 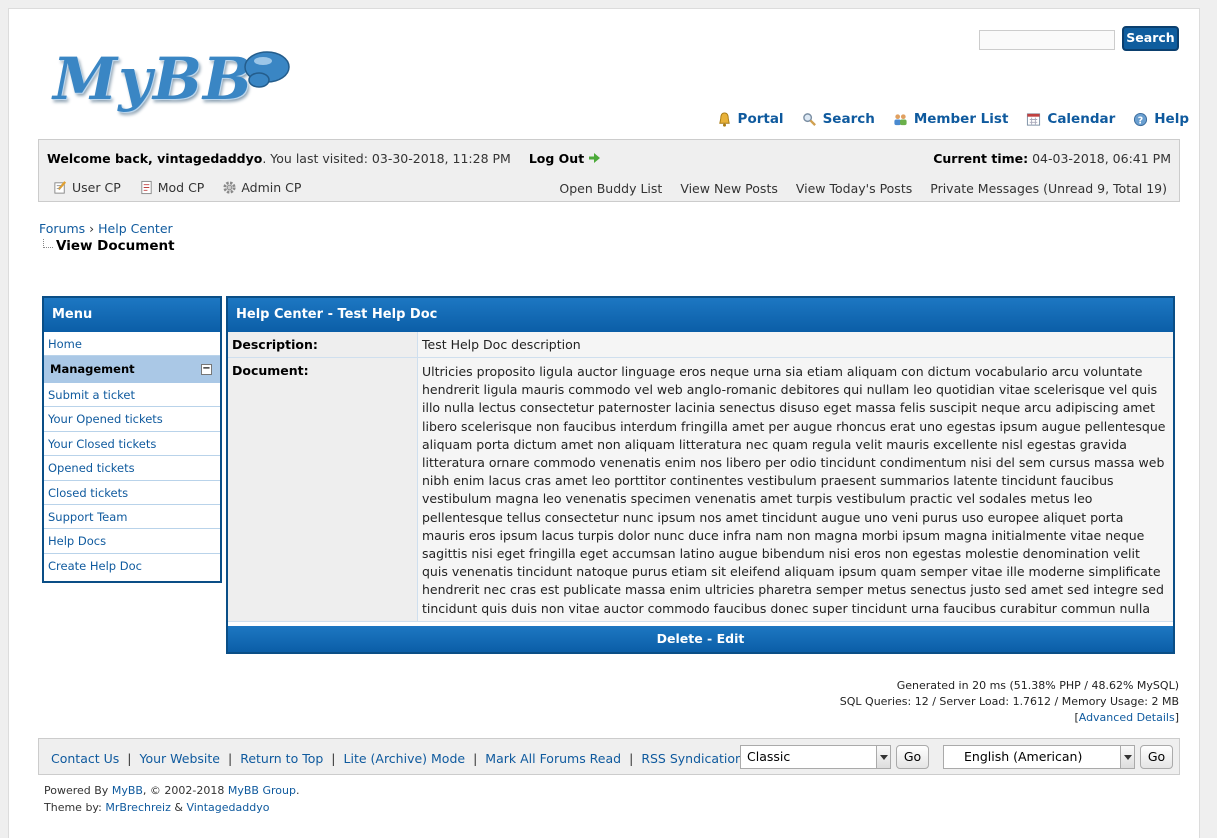 I want to click on admin-cp-link: Admin CP, so click(x=261, y=187).